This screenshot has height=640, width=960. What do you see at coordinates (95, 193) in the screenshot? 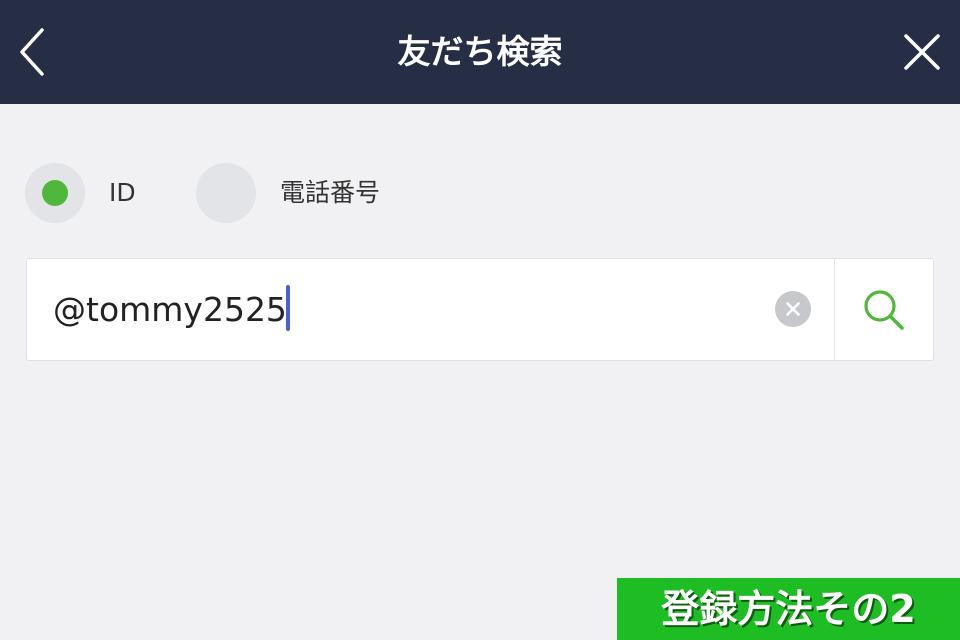
I see `radio-option-id: ID` at bounding box center [95, 193].